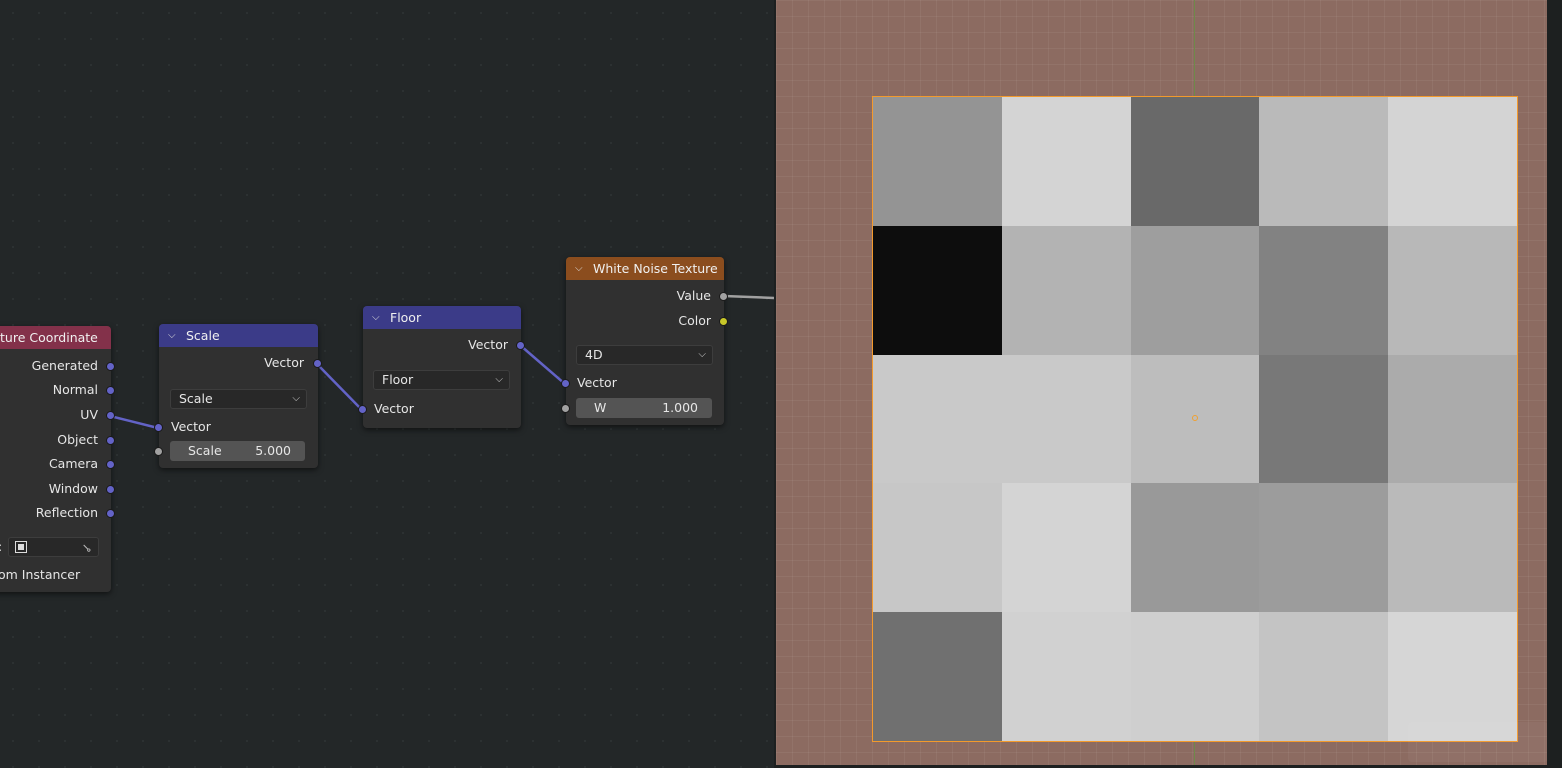  I want to click on socket-output-value, so click(723, 296).